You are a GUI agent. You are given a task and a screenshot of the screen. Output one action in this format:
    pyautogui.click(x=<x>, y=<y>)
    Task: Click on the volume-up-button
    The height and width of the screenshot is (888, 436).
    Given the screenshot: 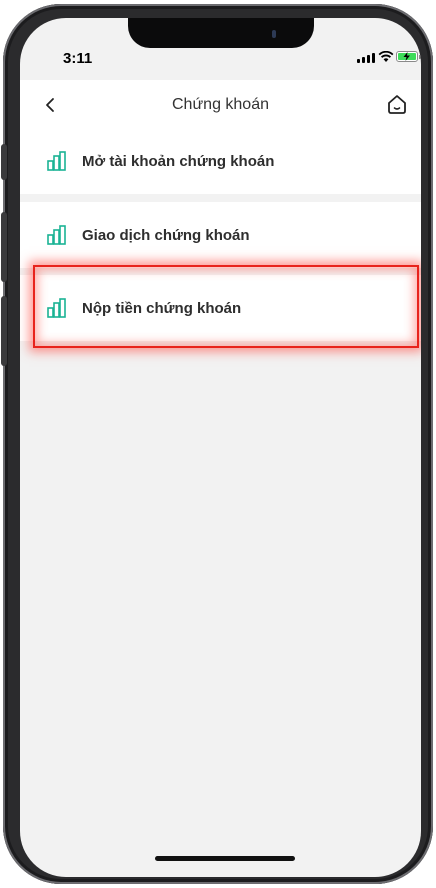 What is the action you would take?
    pyautogui.click(x=4, y=247)
    